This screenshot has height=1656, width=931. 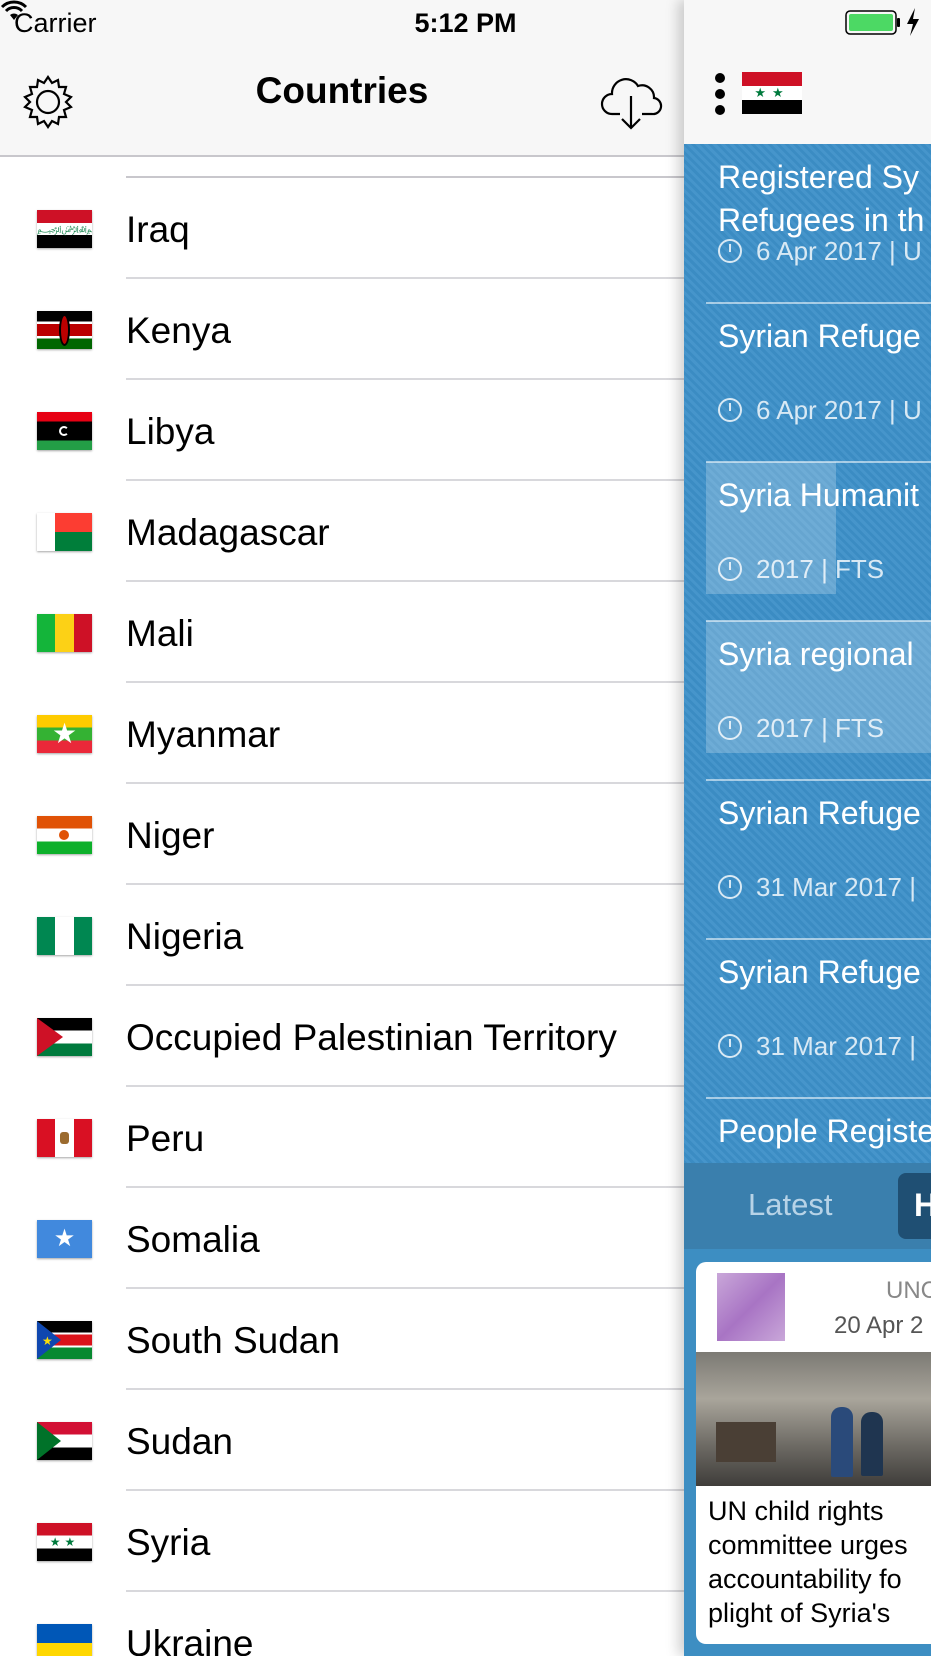 I want to click on mali-flag-icon, so click(x=64, y=633).